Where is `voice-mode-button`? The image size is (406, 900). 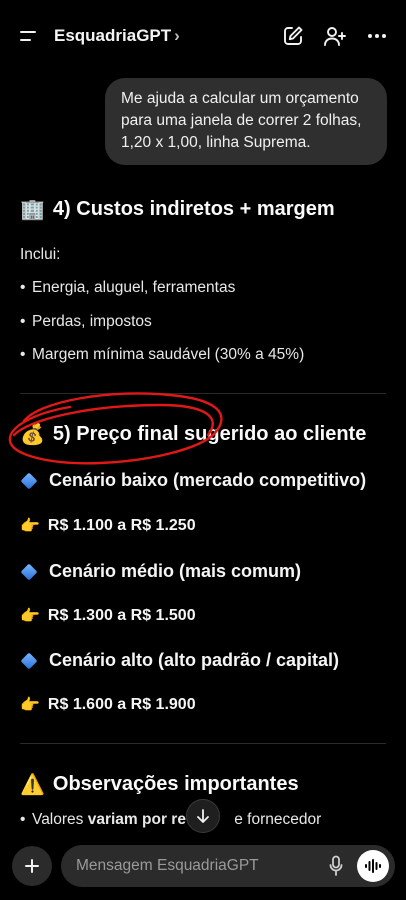
voice-mode-button is located at coordinates (373, 866).